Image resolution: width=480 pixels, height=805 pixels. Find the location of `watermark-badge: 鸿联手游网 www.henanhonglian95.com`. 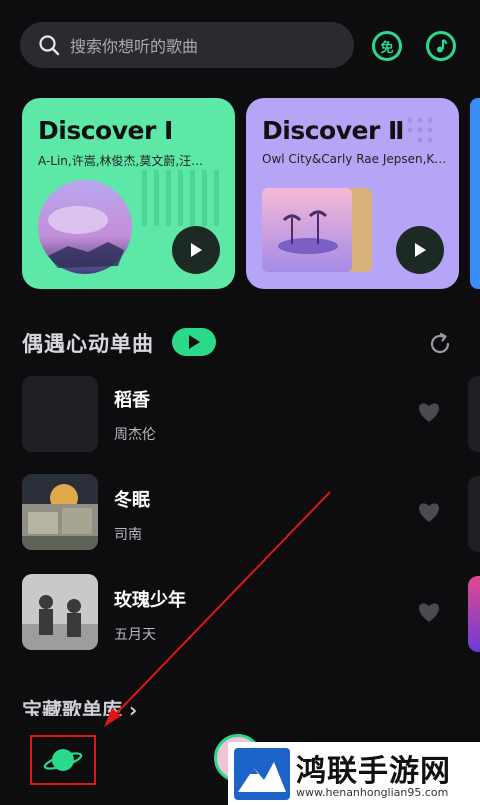

watermark-badge: 鸿联手游网 www.henanhonglian95.com is located at coordinates (354, 773).